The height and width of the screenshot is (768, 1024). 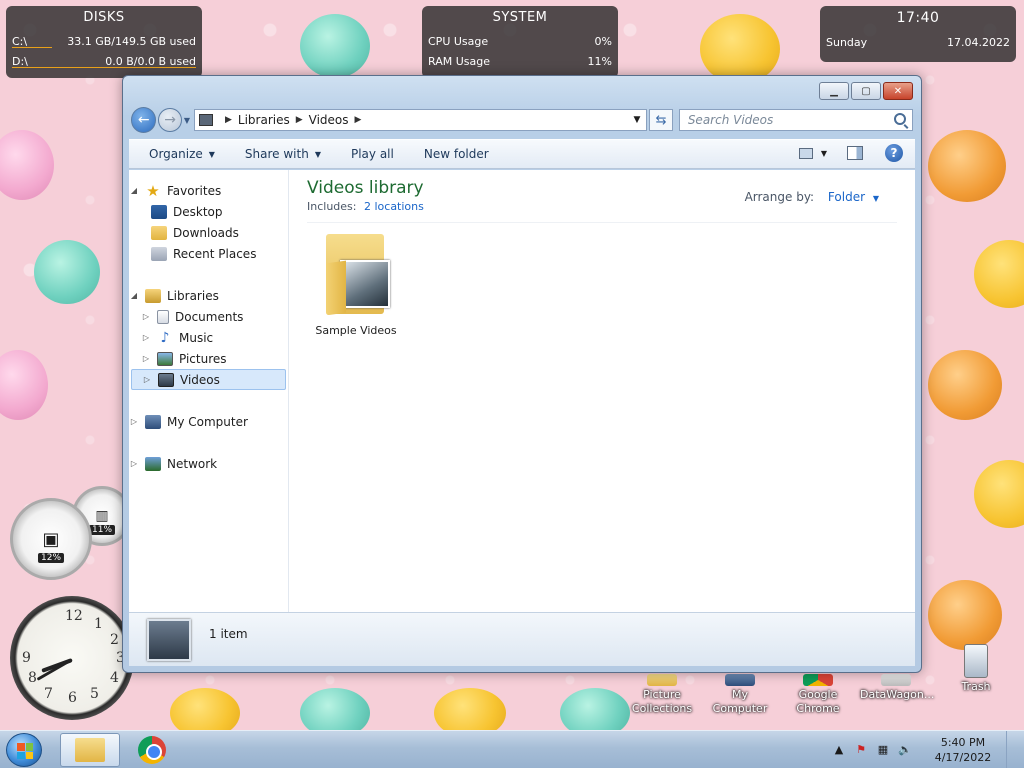 I want to click on recent-places-icon, so click(x=159, y=253).